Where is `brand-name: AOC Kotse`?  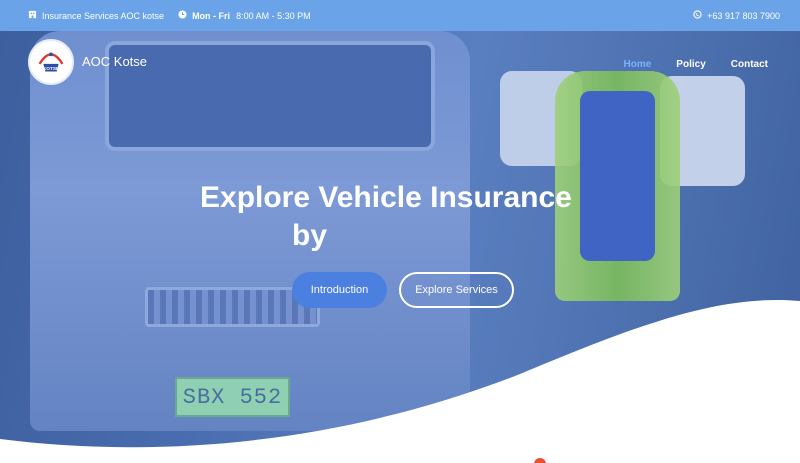 brand-name: AOC Kotse is located at coordinates (114, 61).